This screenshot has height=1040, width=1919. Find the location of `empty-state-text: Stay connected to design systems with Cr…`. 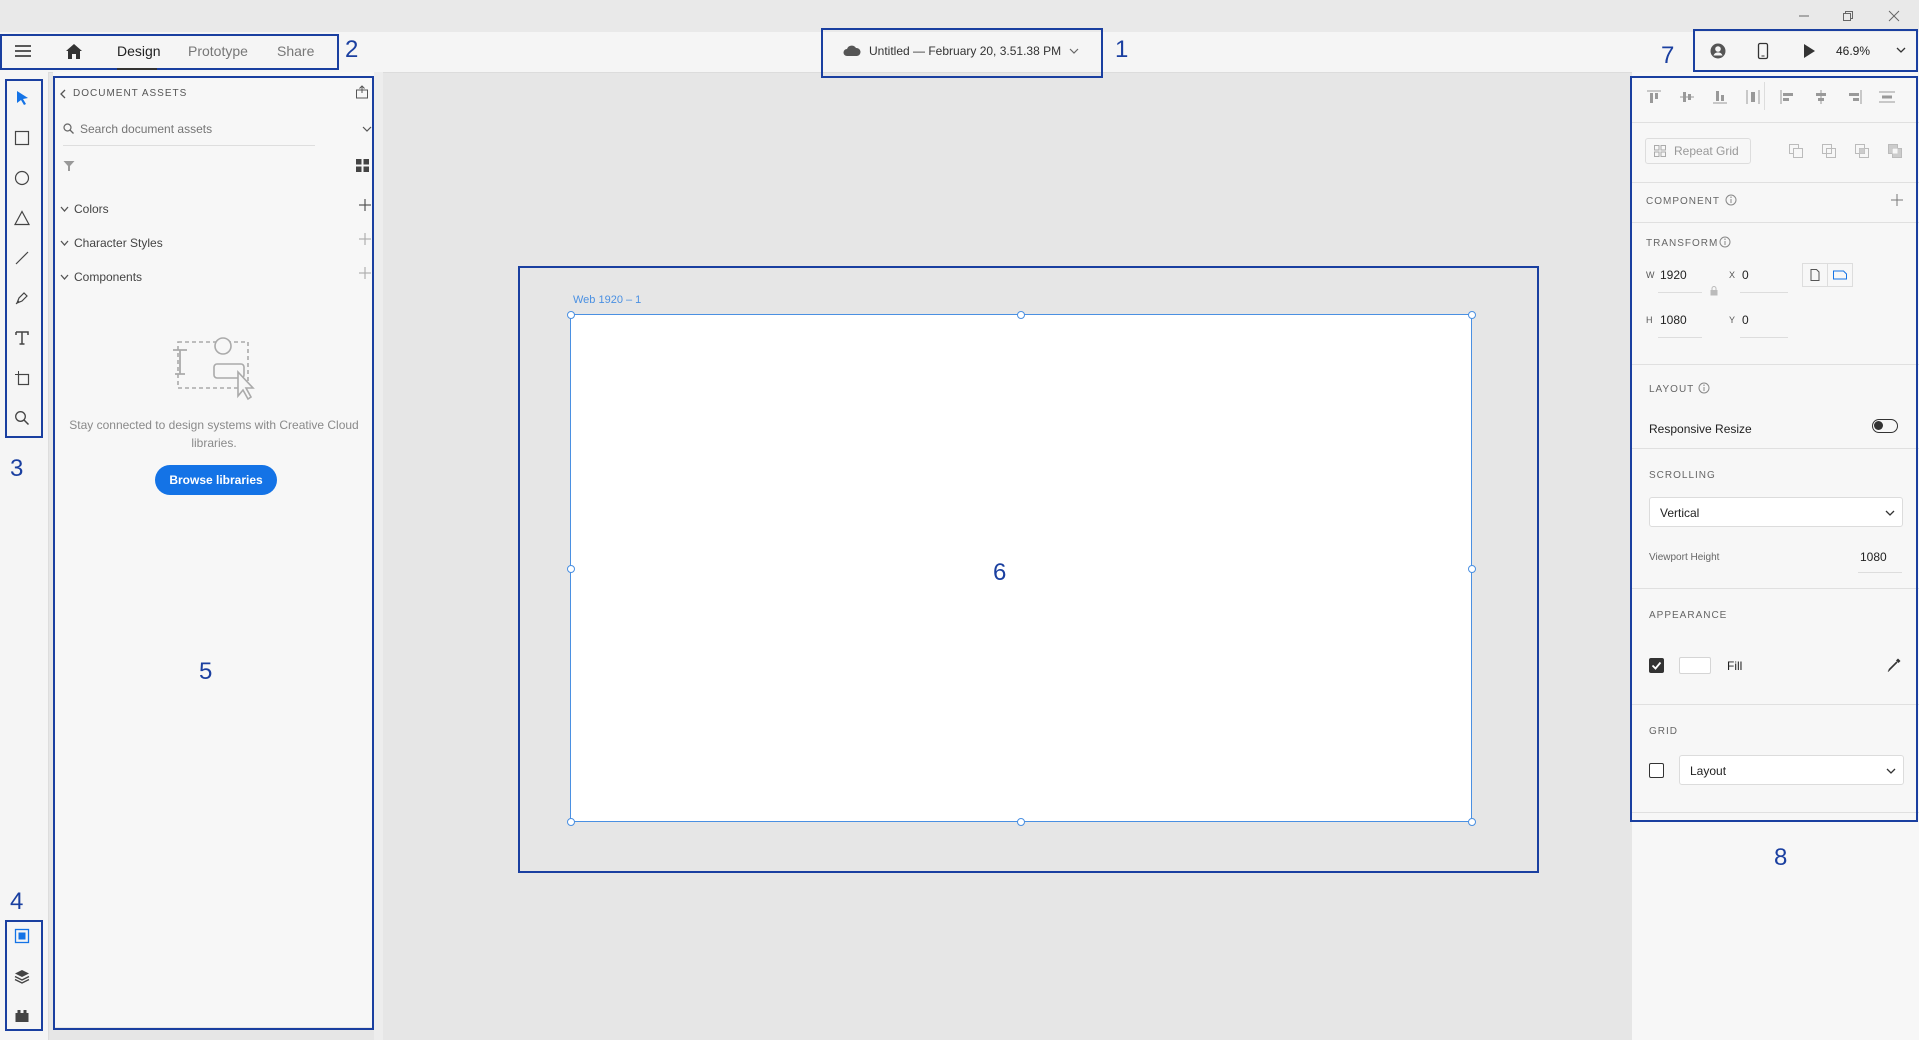

empty-state-text: Stay connected to design systems with Cr… is located at coordinates (214, 434).